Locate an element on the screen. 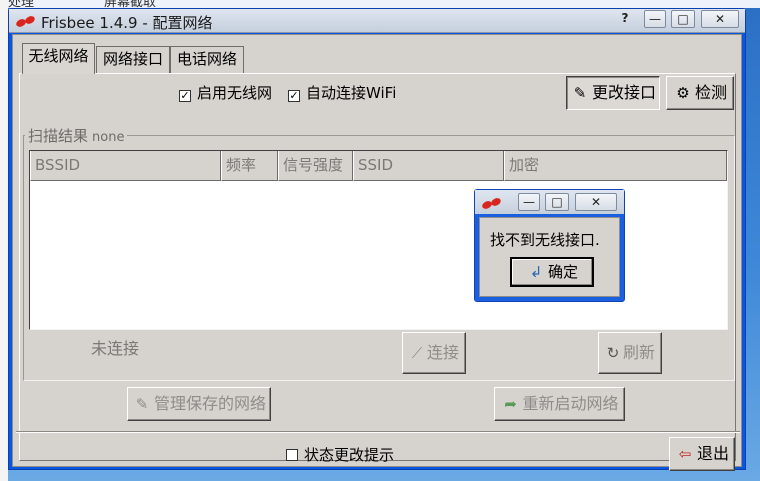  maximize-button: □ is located at coordinates (683, 19).